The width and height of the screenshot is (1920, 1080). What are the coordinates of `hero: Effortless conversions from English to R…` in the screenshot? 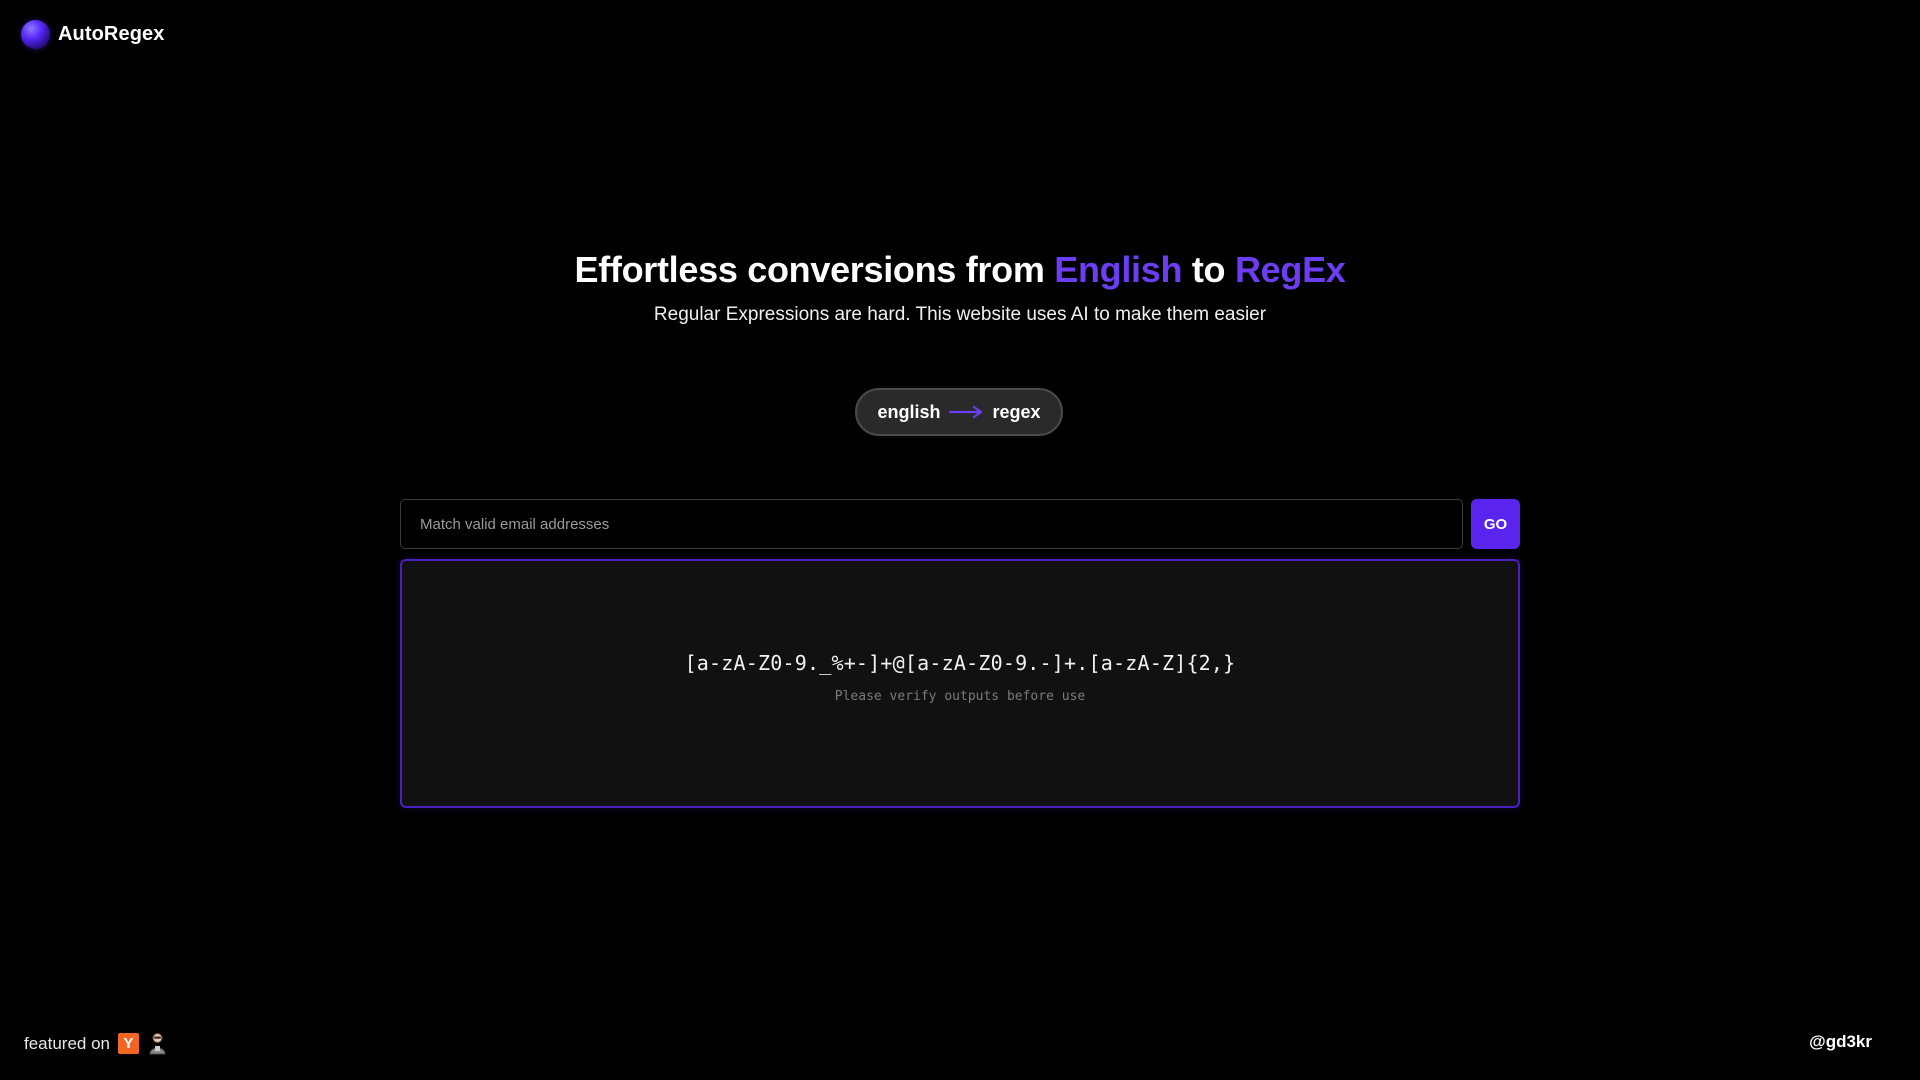 It's located at (960, 286).